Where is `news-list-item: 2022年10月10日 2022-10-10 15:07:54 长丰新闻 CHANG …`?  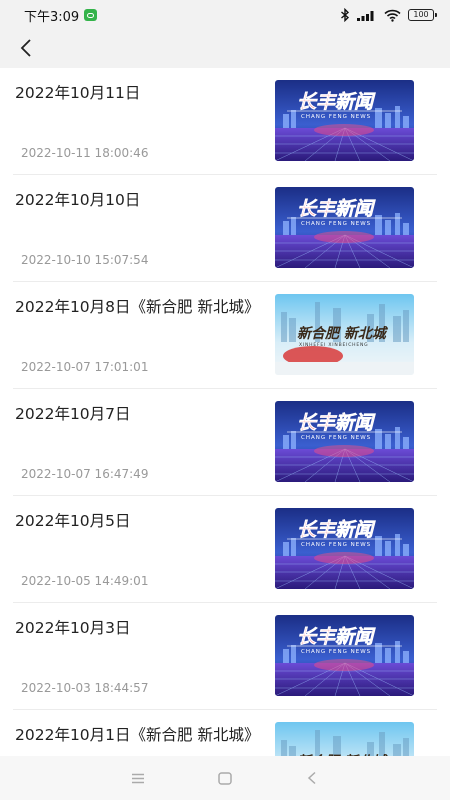 news-list-item: 2022年10月10日 2022-10-10 15:07:54 长丰新闻 CHANG … is located at coordinates (225, 228).